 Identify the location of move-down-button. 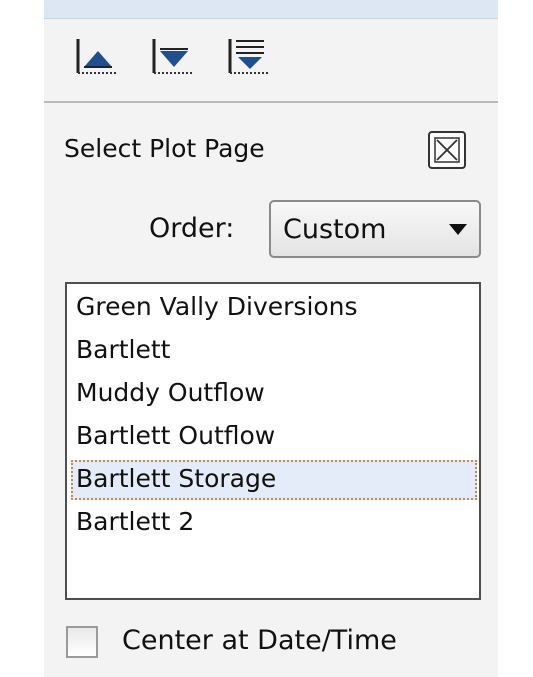
(174, 57).